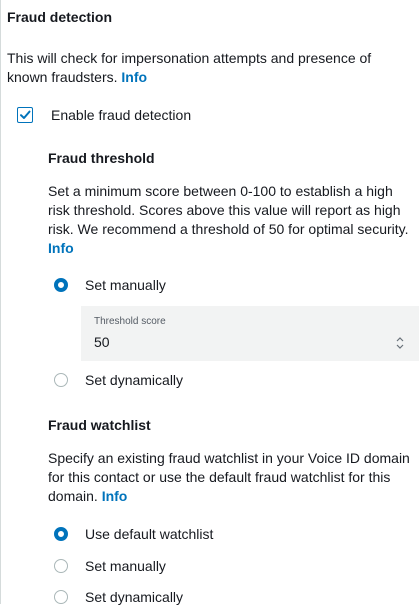 The height and width of the screenshot is (605, 419). I want to click on threshold-radio-dynamic, so click(61, 380).